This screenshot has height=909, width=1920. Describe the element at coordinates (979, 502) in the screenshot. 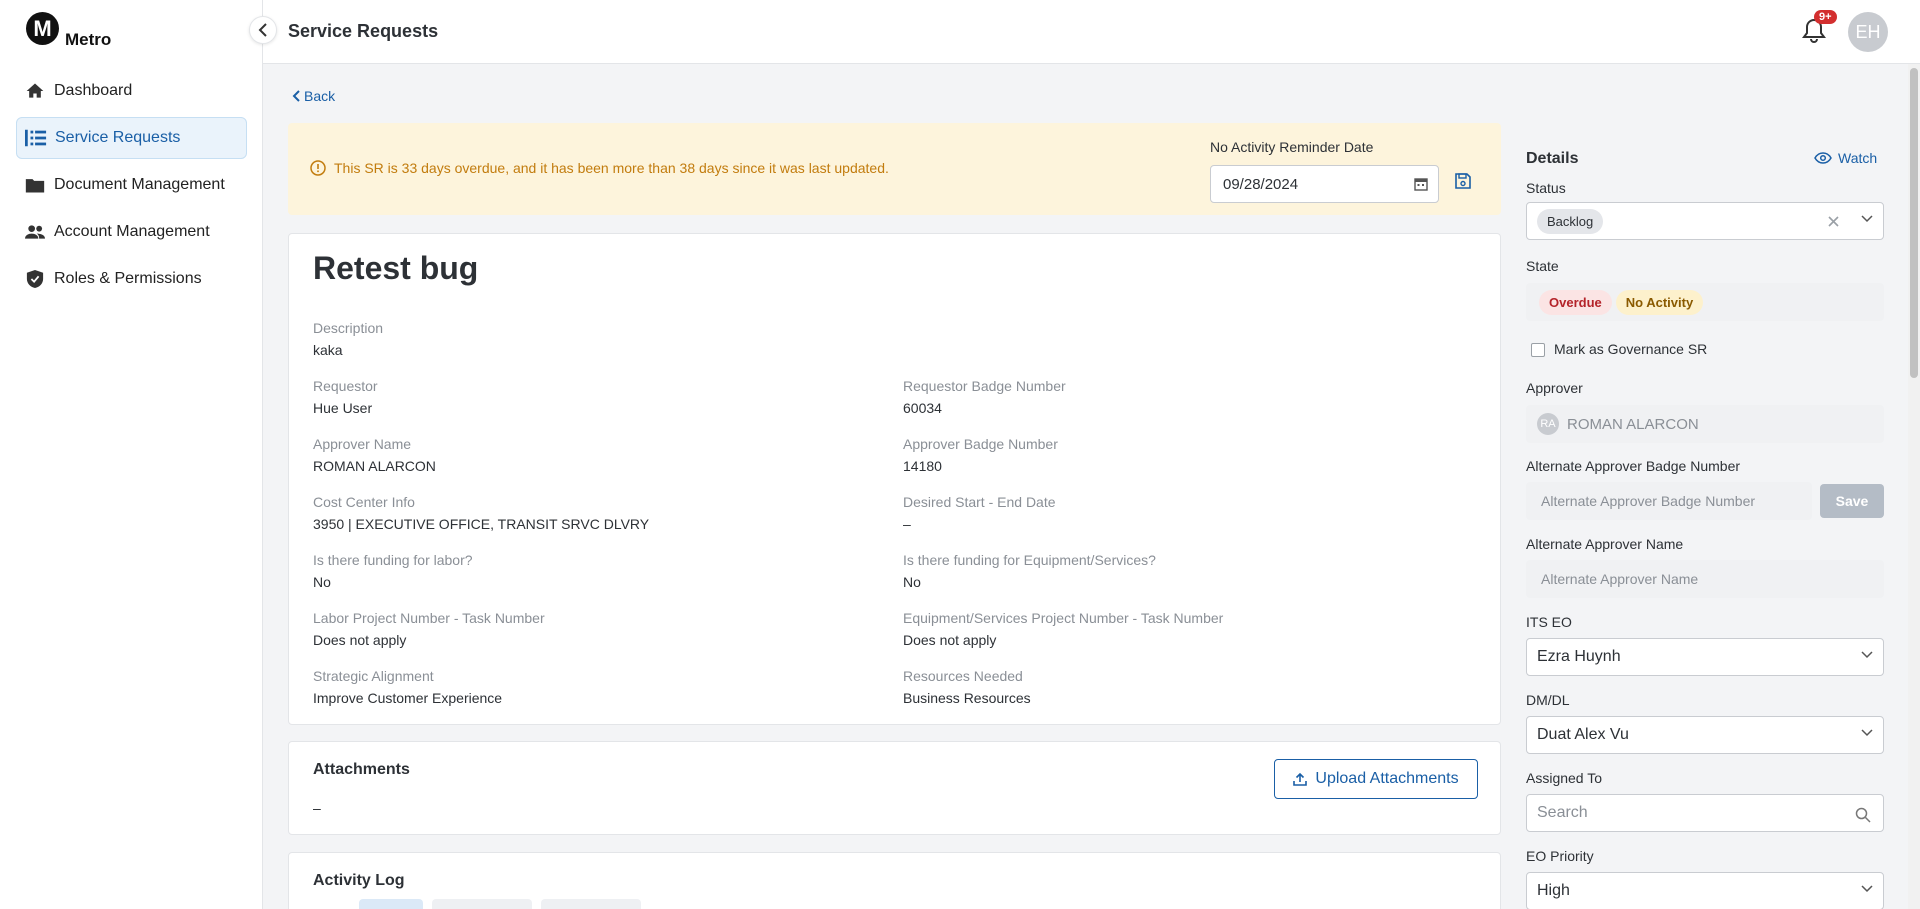

I see `field-label: Desired Start - End Date` at that location.